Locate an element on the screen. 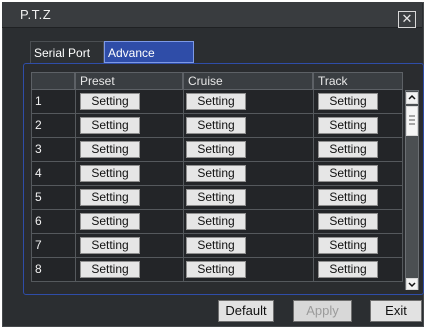 The image size is (427, 328). column-header-label: Cruise is located at coordinates (205, 81).